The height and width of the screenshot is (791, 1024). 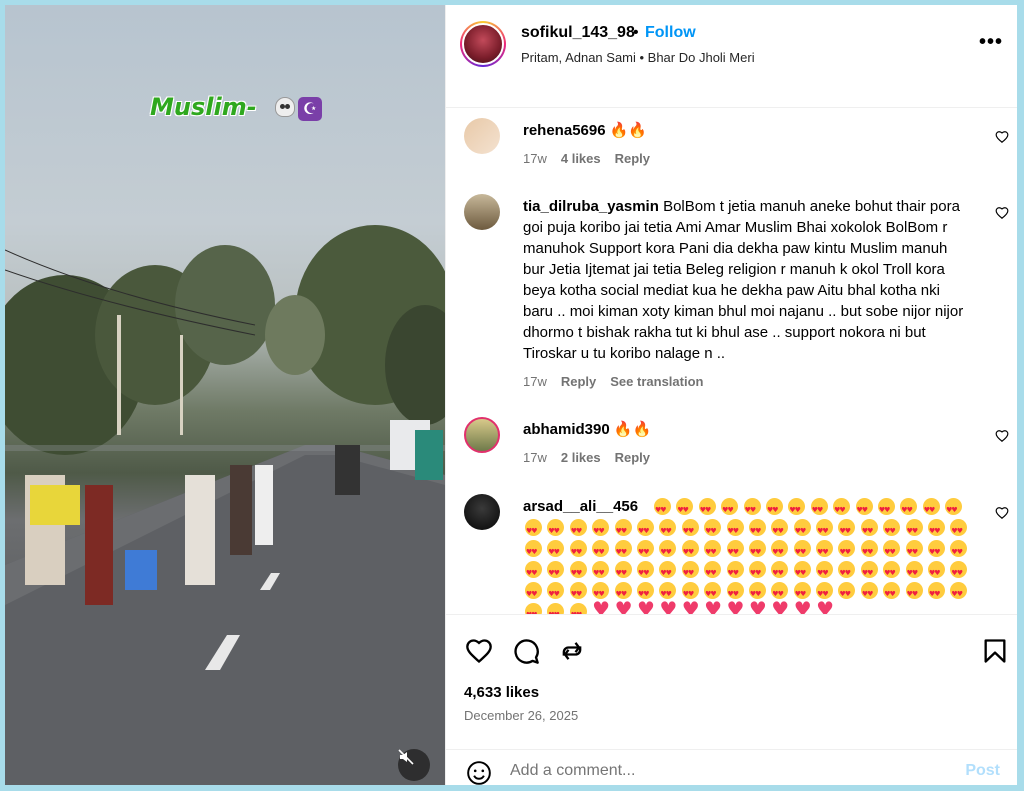 I want to click on author-username: sofikul_143_98, so click(x=578, y=33).